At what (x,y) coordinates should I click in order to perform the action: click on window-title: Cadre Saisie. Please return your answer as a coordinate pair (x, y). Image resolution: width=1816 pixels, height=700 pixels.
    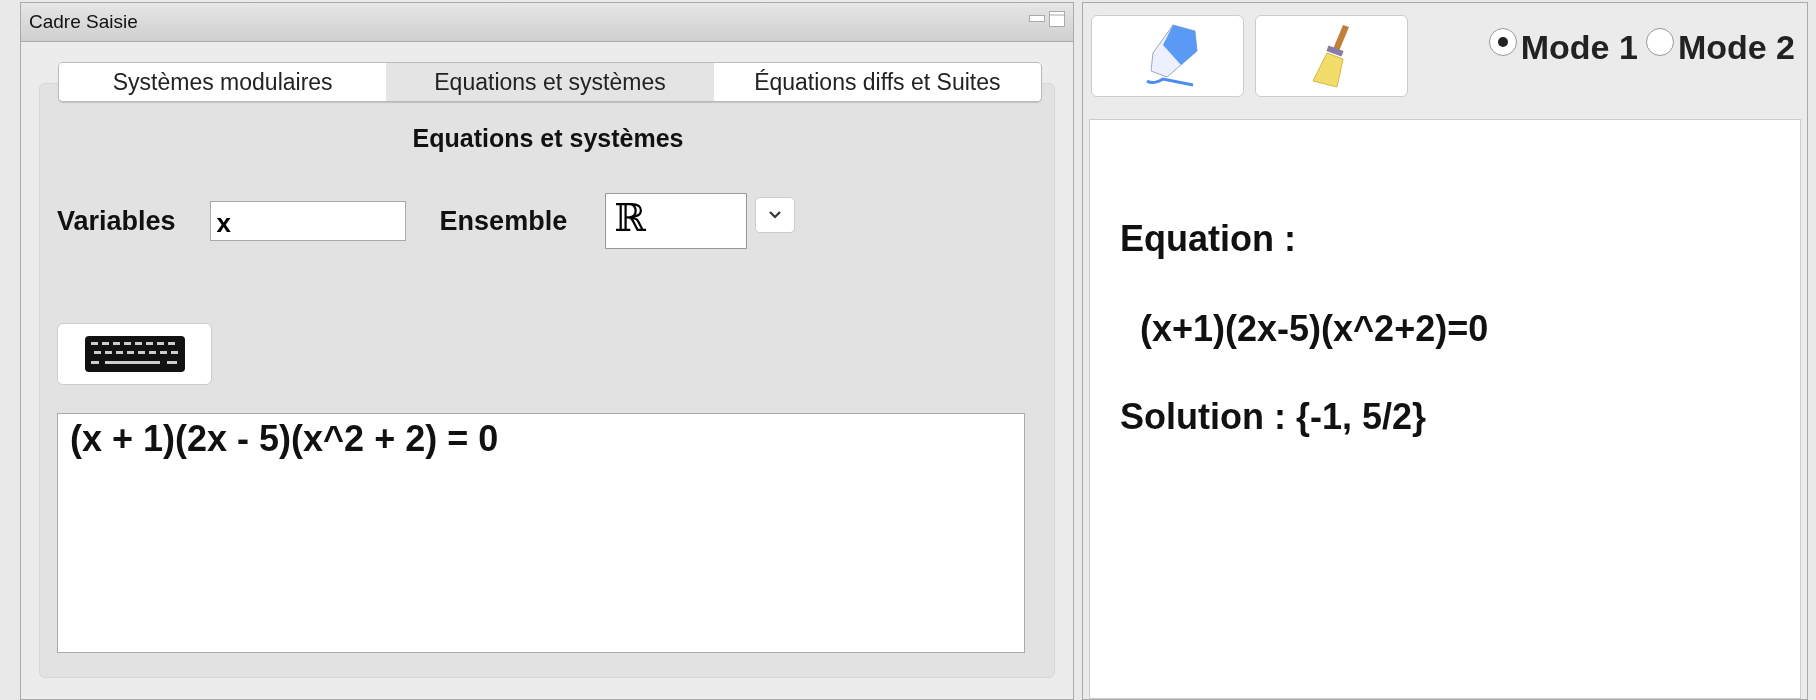
    Looking at the image, I should click on (83, 22).